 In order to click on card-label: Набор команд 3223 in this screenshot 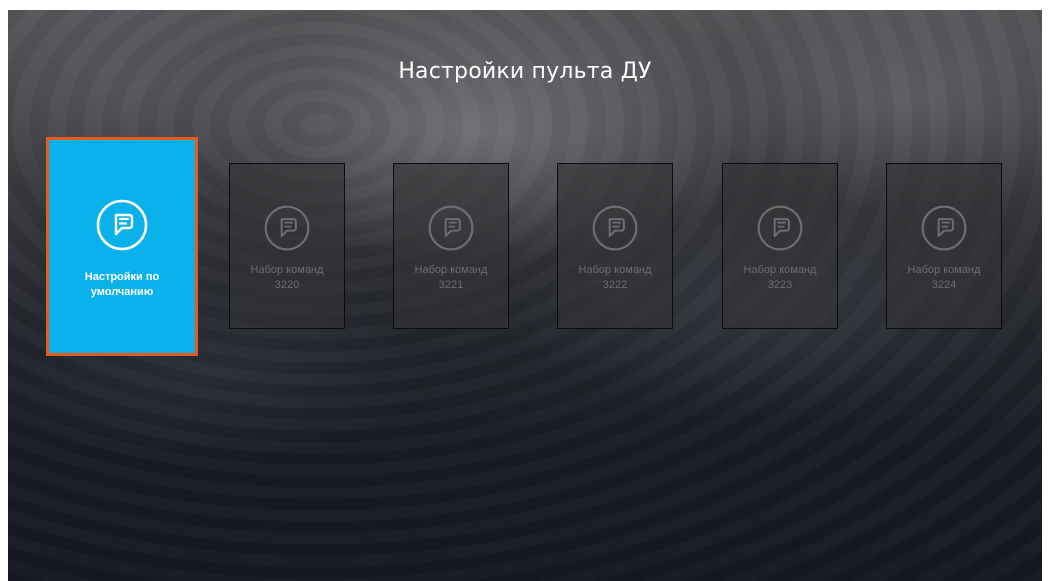, I will do `click(780, 277)`.